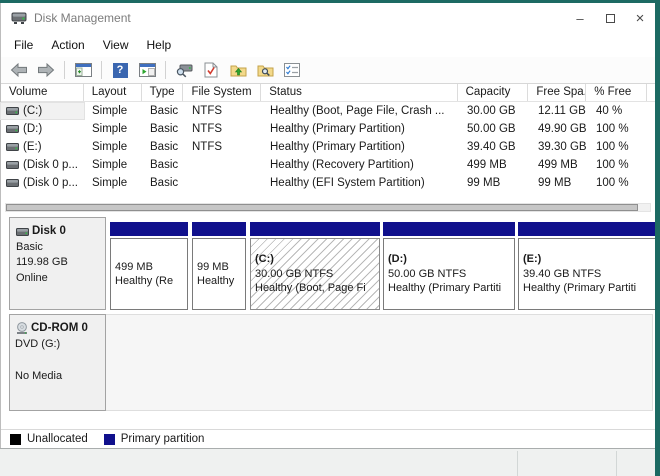  What do you see at coordinates (22, 327) in the screenshot?
I see `cd-rom-icon` at bounding box center [22, 327].